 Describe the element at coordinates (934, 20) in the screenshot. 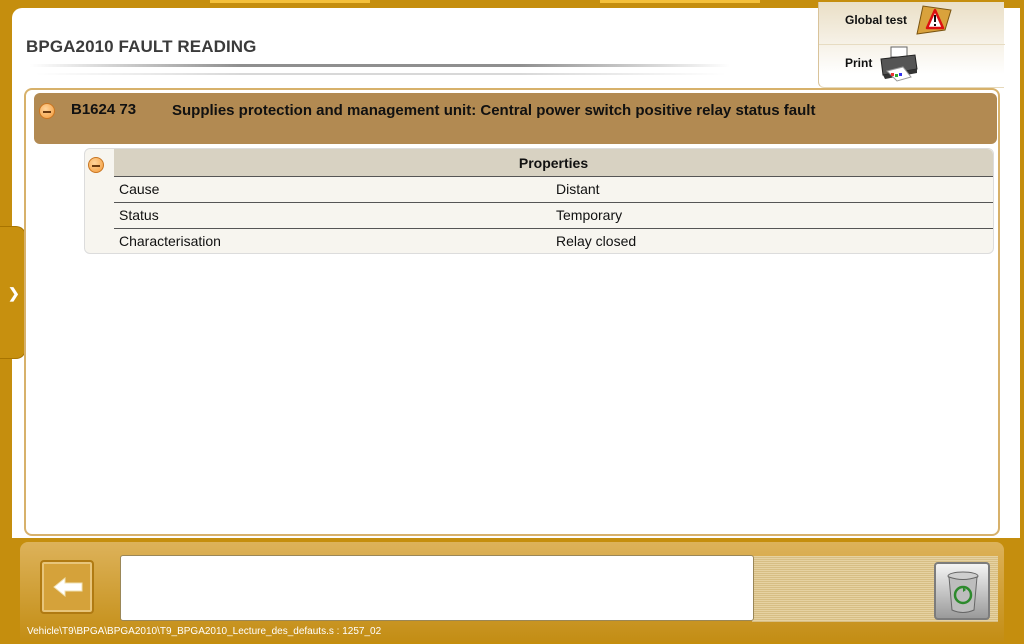

I see `warning-icon` at that location.